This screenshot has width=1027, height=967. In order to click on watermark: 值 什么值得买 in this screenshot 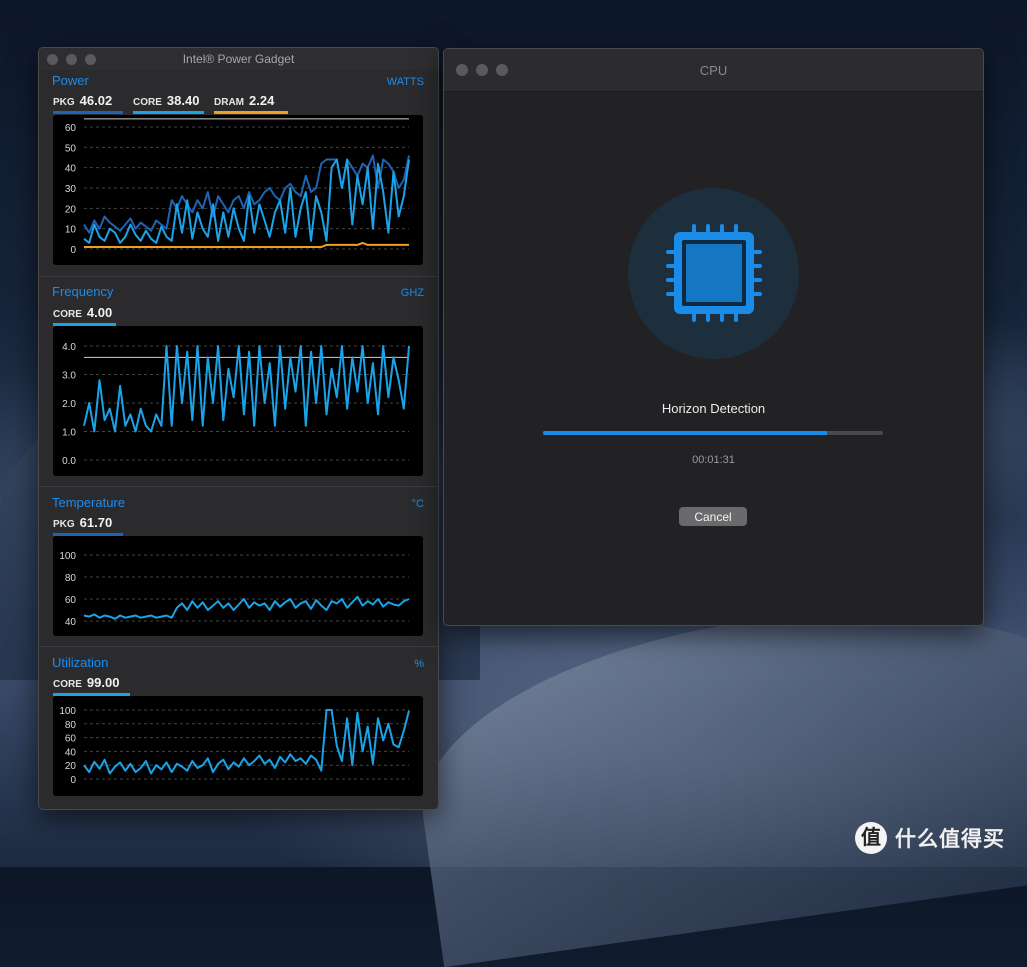, I will do `click(930, 838)`.